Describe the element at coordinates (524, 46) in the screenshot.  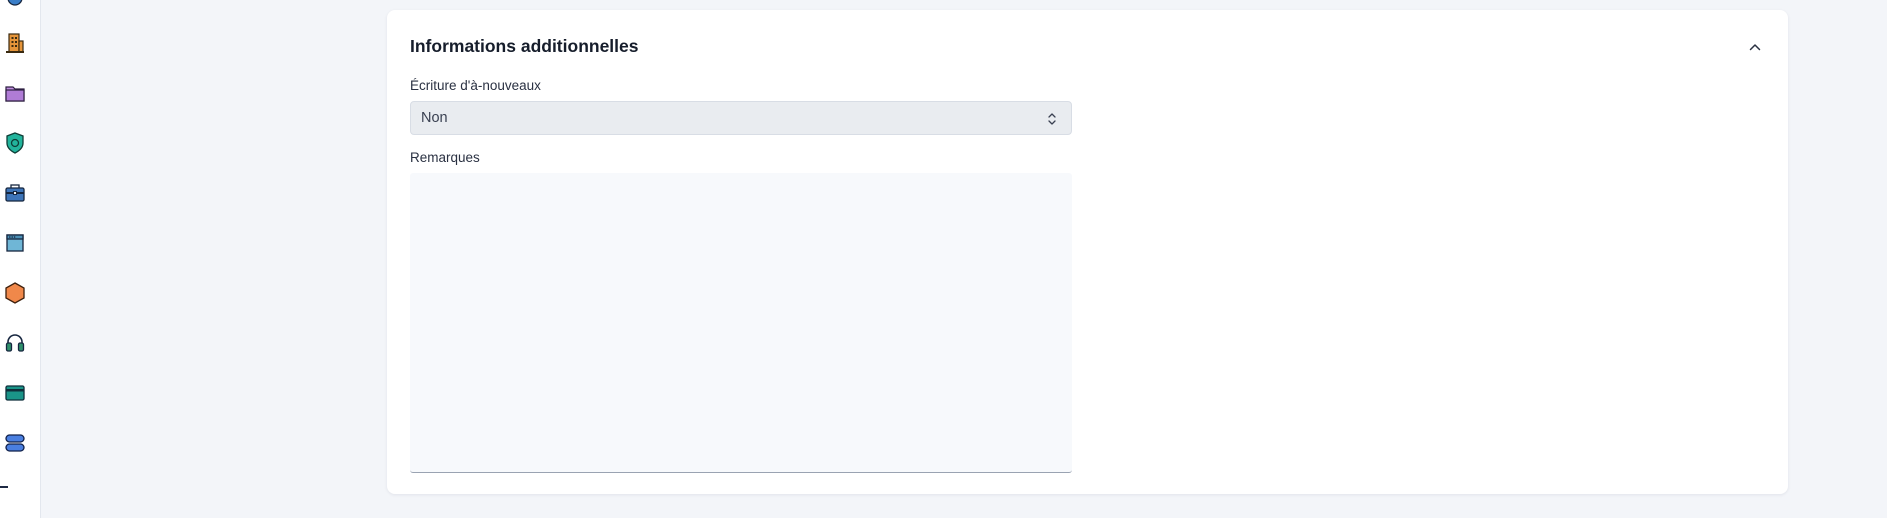
I see `section-title: Informations additionnelles` at that location.